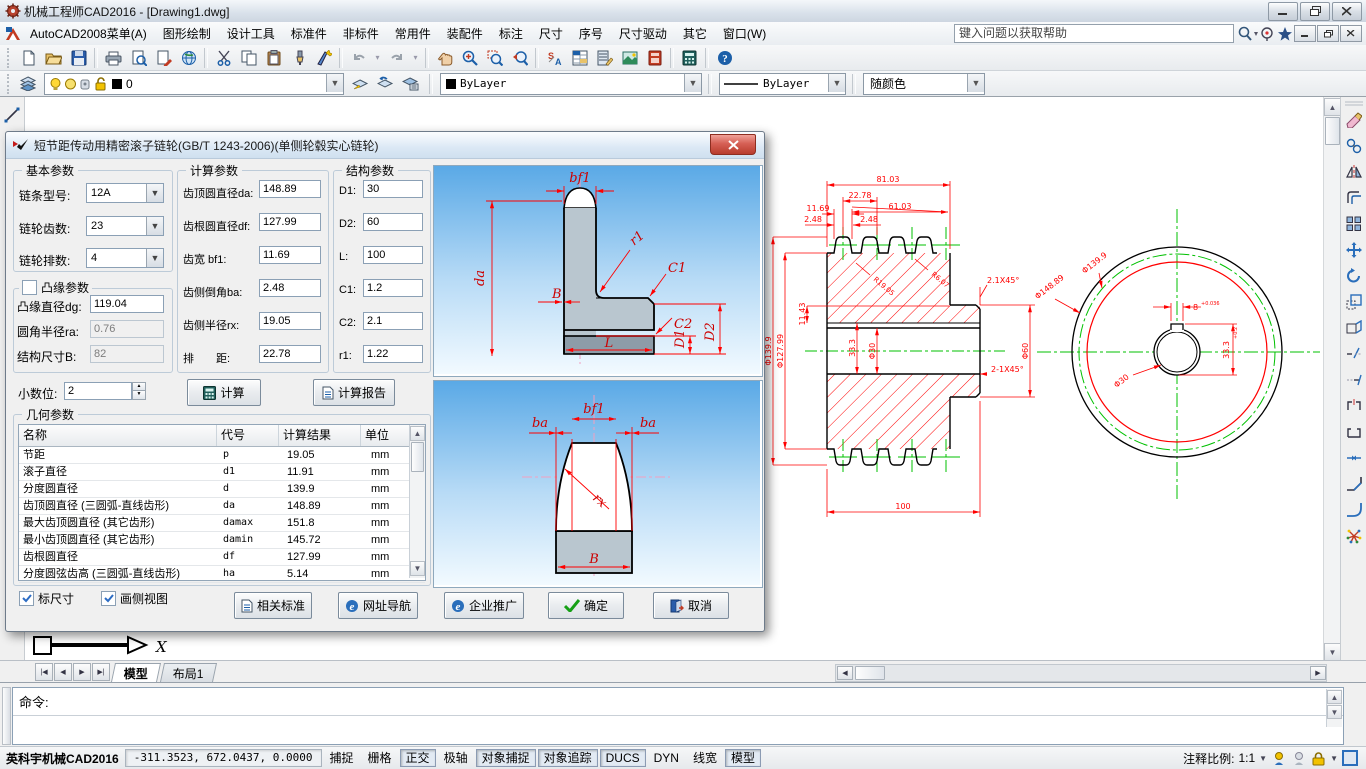  What do you see at coordinates (136, 672) in the screenshot?
I see `tab-model: 模型` at bounding box center [136, 672].